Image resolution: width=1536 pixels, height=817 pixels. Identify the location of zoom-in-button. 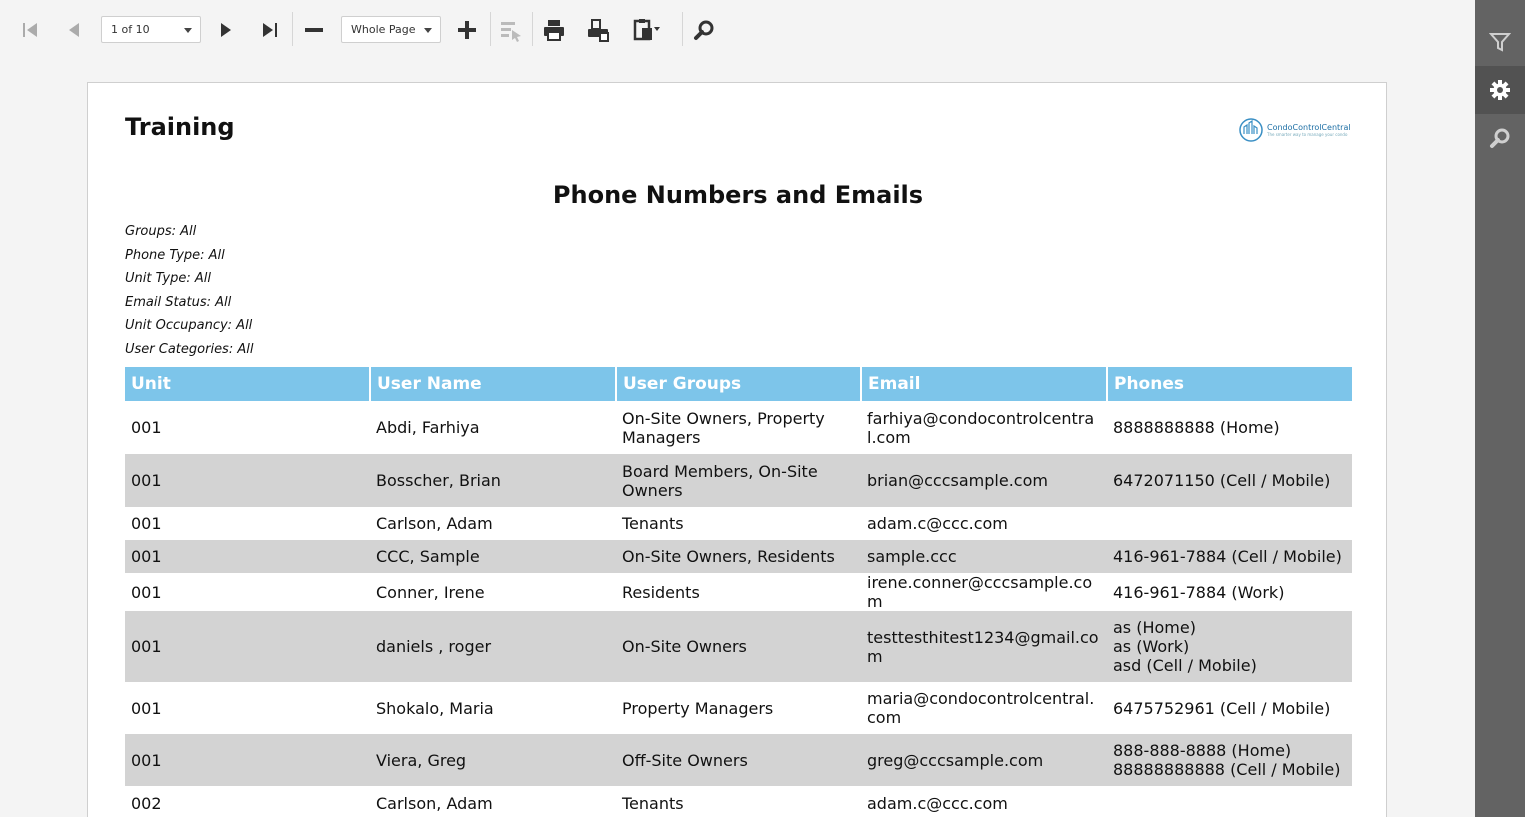
(467, 30).